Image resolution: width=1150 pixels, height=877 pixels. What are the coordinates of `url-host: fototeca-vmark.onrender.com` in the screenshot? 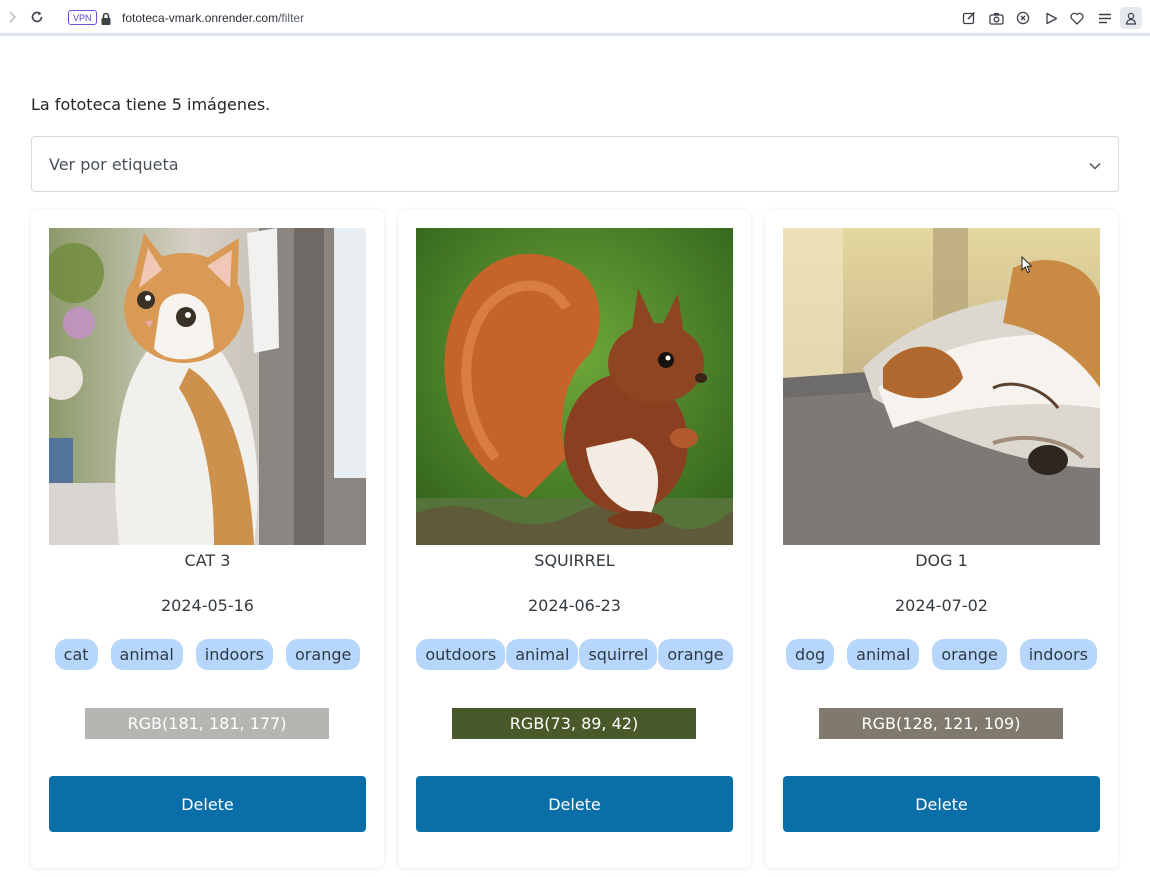 It's located at (200, 18).